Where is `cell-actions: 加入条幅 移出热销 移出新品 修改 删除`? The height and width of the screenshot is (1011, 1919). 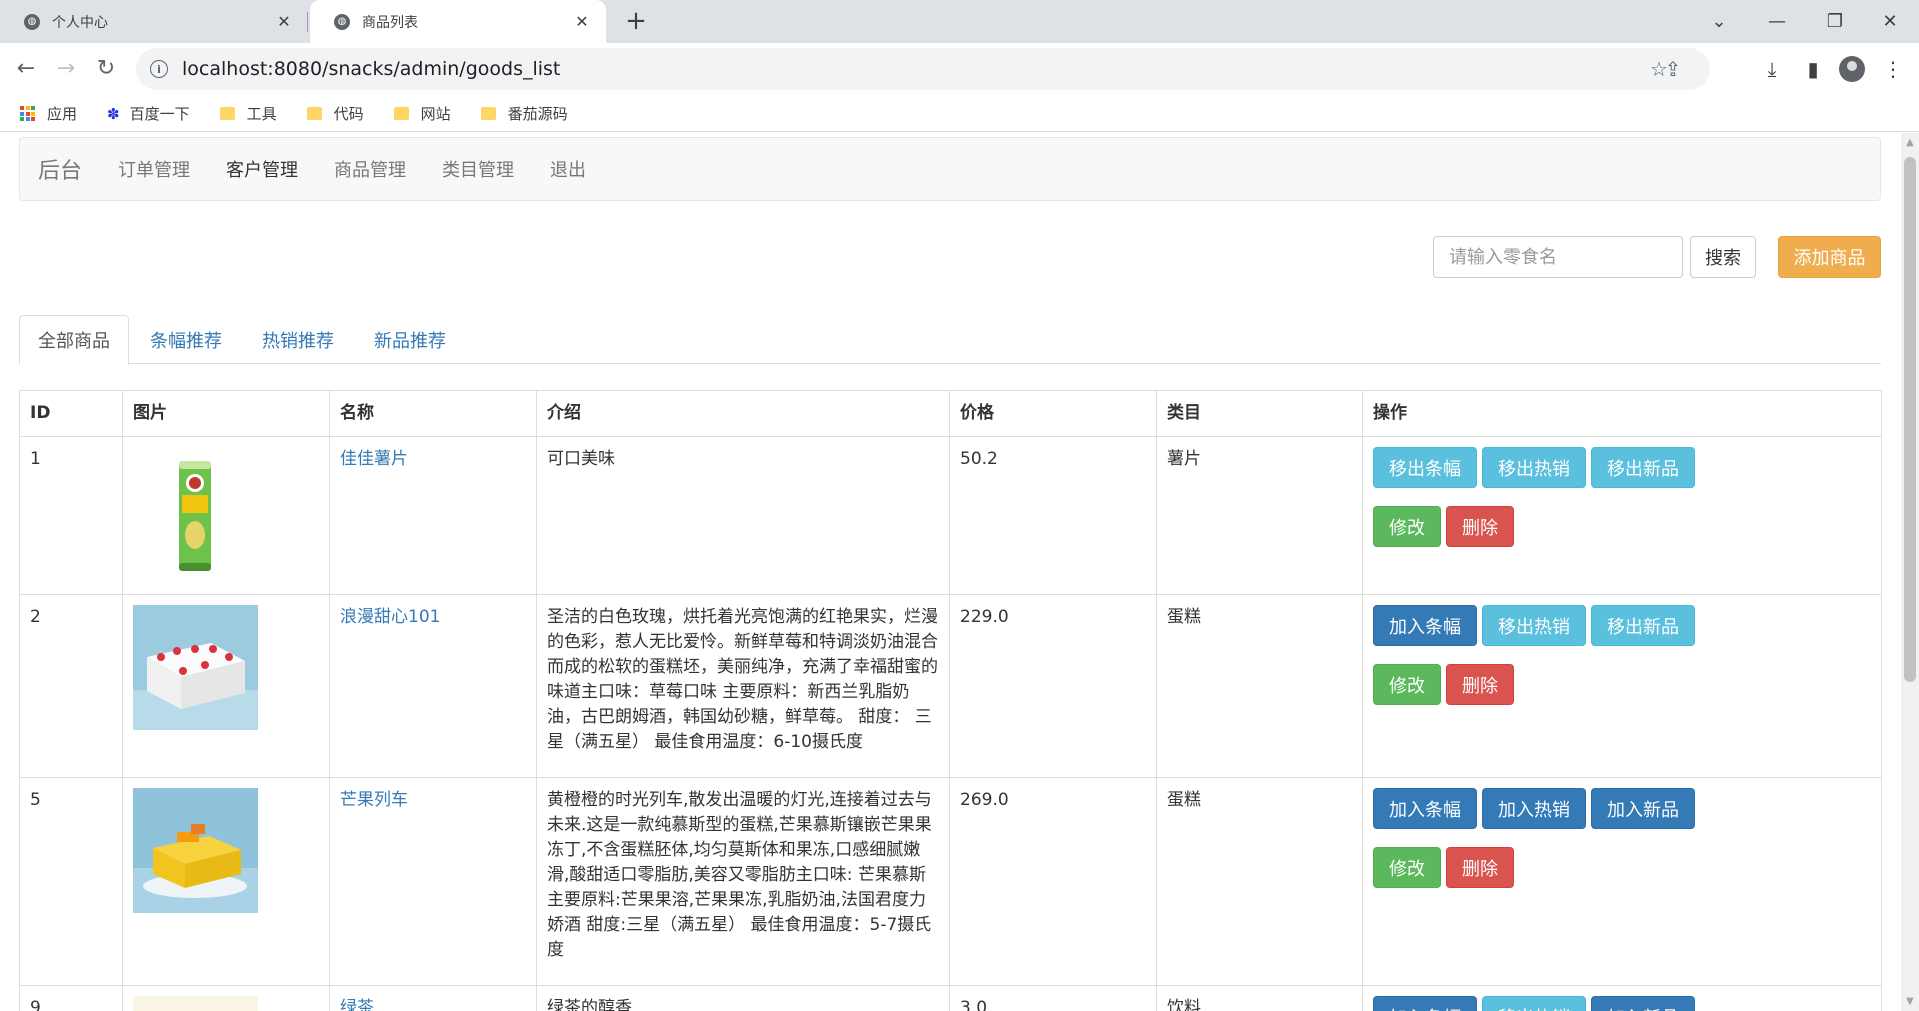
cell-actions: 加入条幅 移出热销 移出新品 修改 删除 is located at coordinates (1622, 686).